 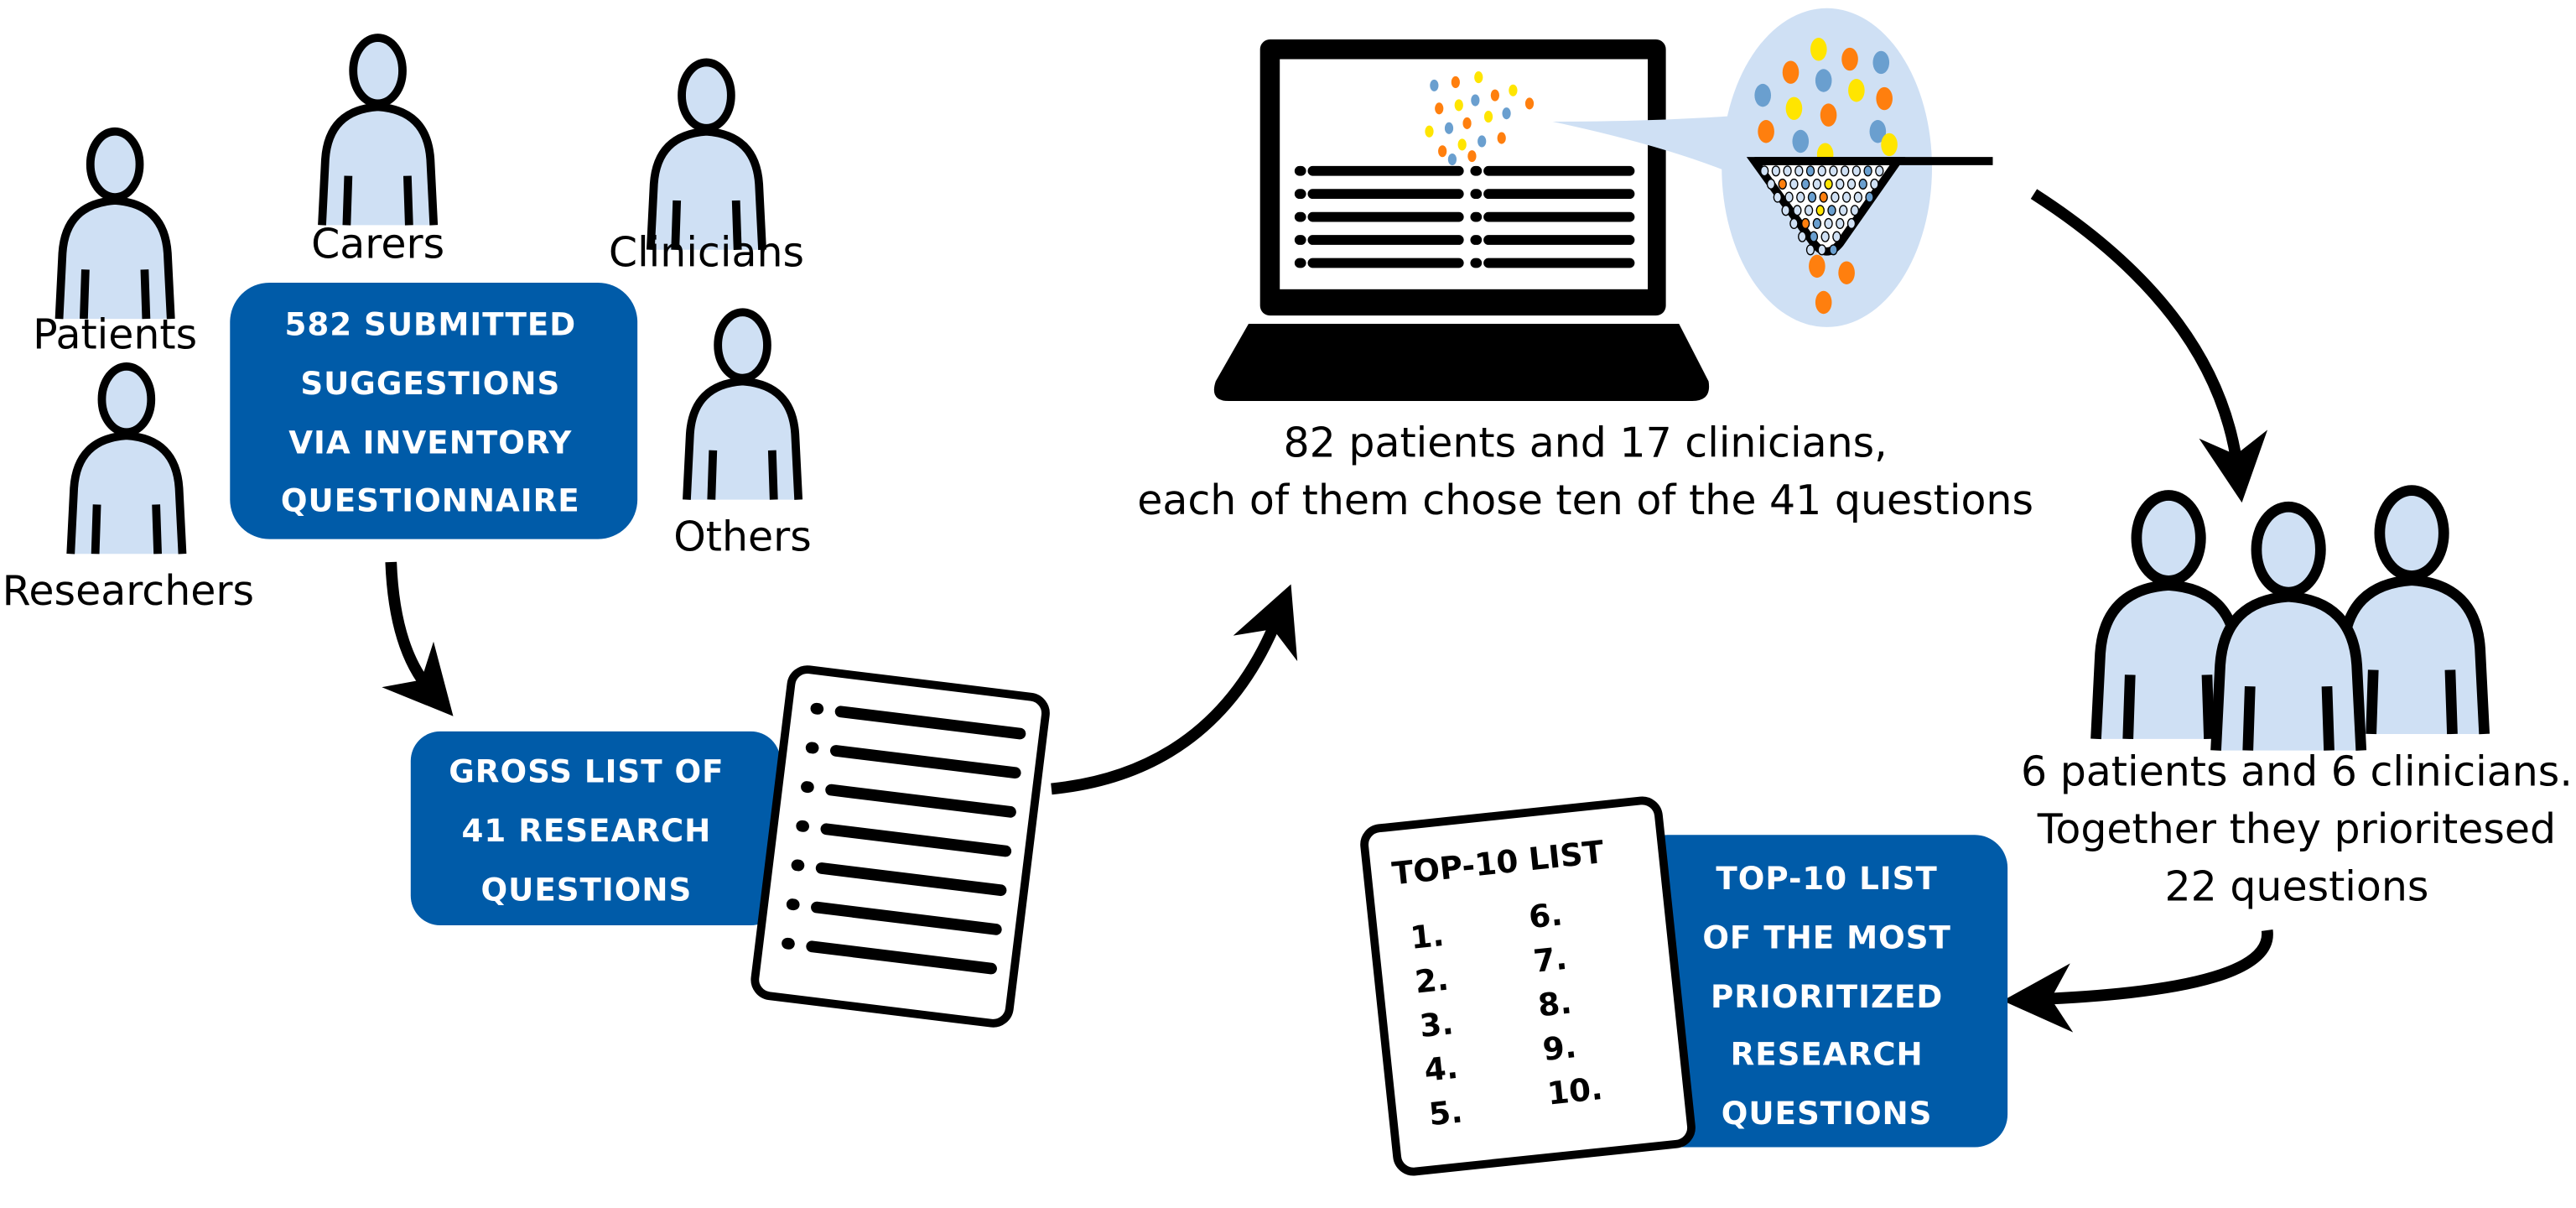 What do you see at coordinates (1445, 1112) in the screenshot?
I see `rank-number: 5.` at bounding box center [1445, 1112].